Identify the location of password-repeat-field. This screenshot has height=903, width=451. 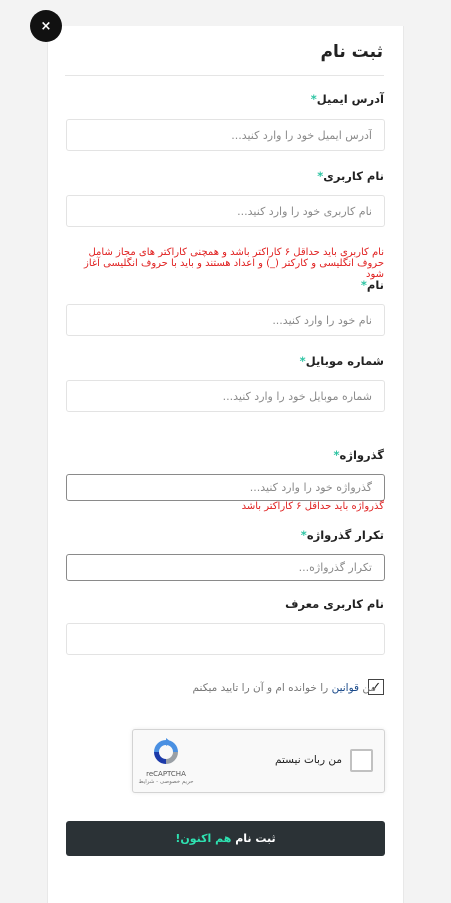
(225, 567).